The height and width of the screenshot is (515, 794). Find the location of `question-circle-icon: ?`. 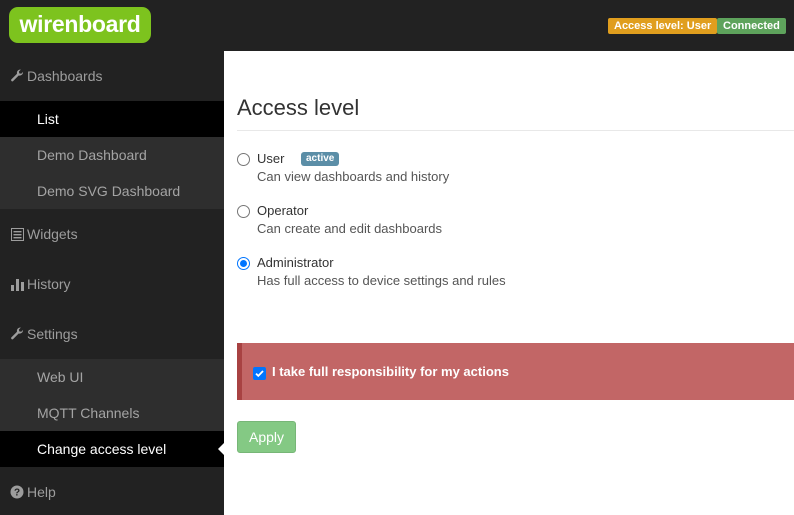

question-circle-icon: ? is located at coordinates (17, 492).